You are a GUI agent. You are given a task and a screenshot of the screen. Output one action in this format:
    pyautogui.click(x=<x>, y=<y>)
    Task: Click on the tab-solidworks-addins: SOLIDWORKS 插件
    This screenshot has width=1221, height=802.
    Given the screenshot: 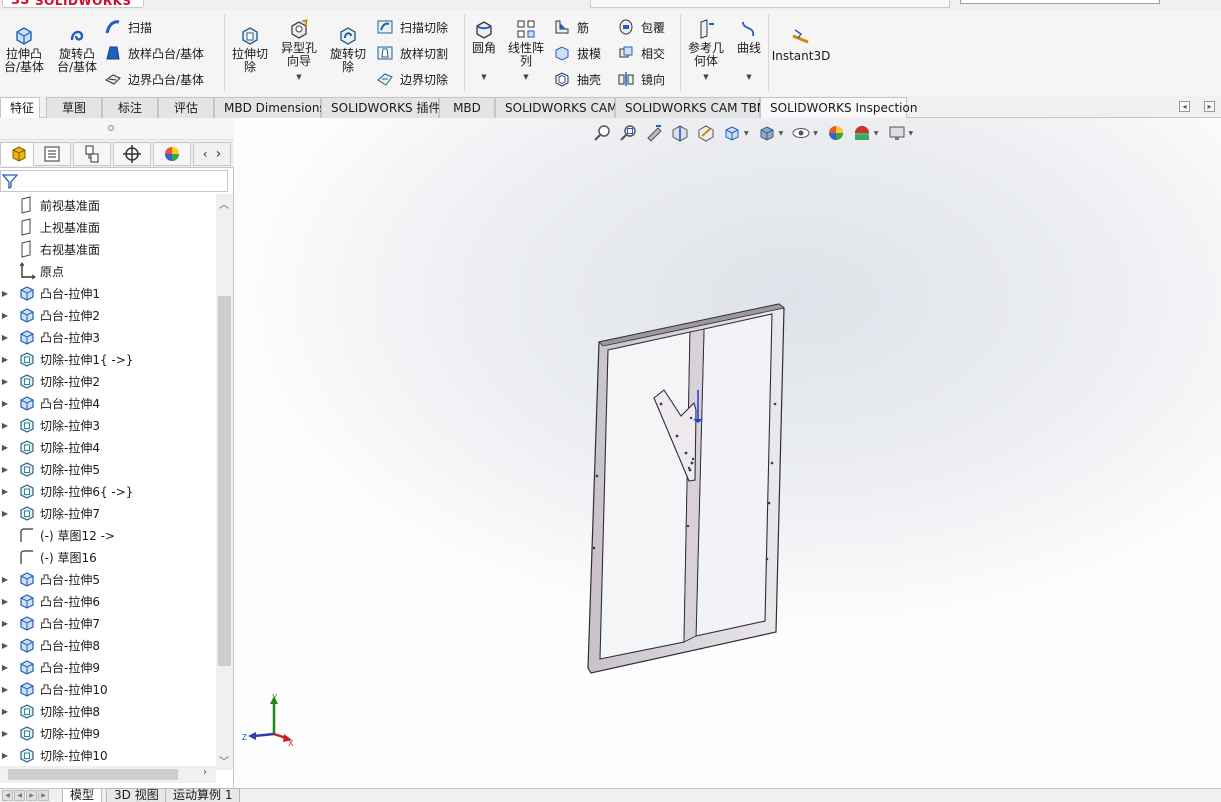 What is the action you would take?
    pyautogui.click(x=380, y=107)
    